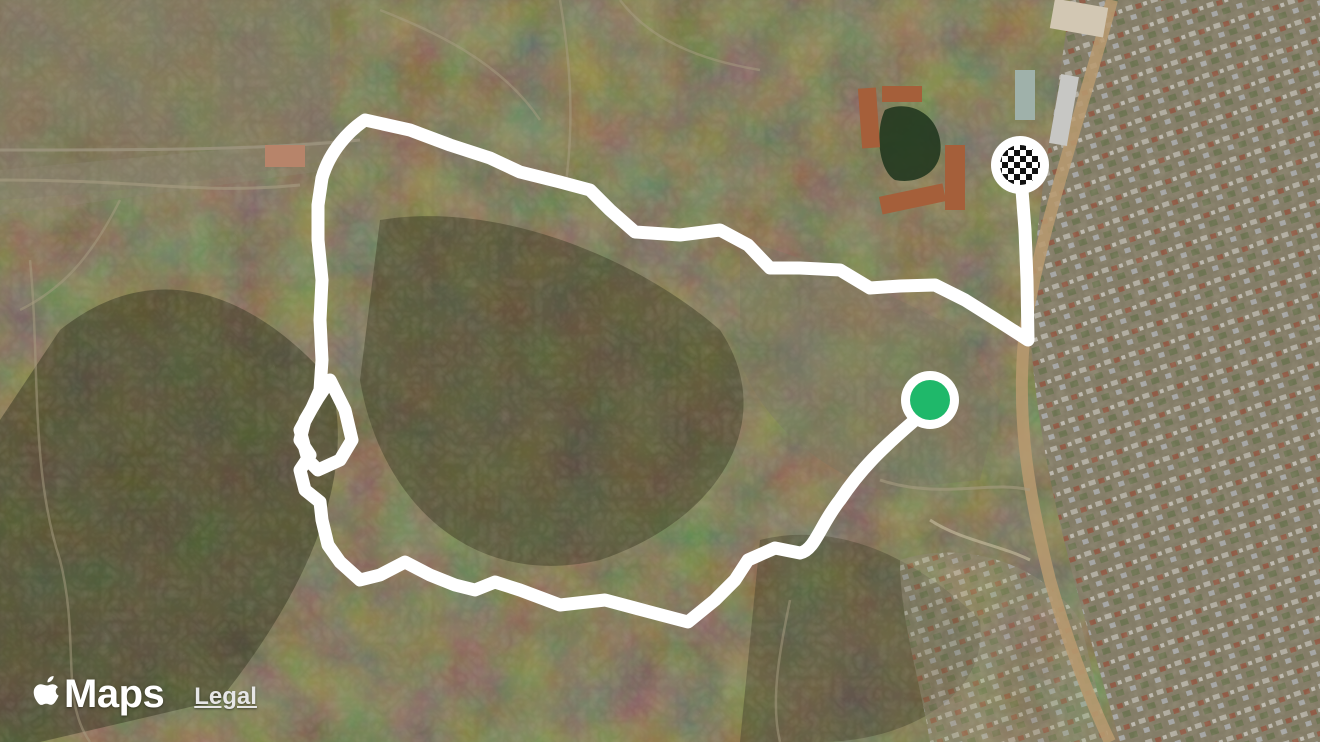 This screenshot has width=1320, height=742. What do you see at coordinates (225, 697) in the screenshot?
I see `legal-link: Legal` at bounding box center [225, 697].